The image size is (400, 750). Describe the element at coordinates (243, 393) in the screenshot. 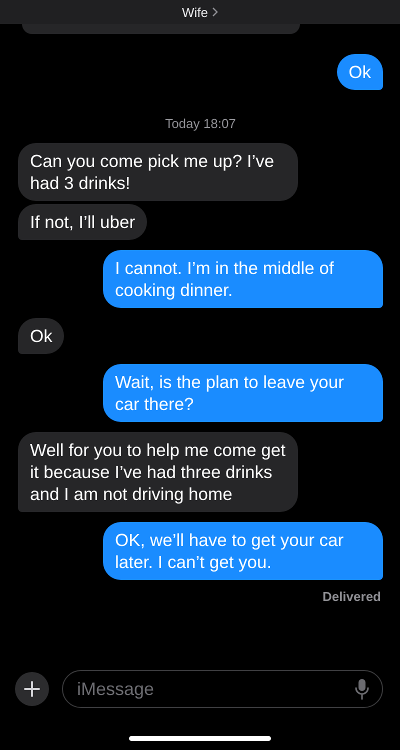

I see `message-bubble: Wait, is the plan to leave your car there?` at that location.